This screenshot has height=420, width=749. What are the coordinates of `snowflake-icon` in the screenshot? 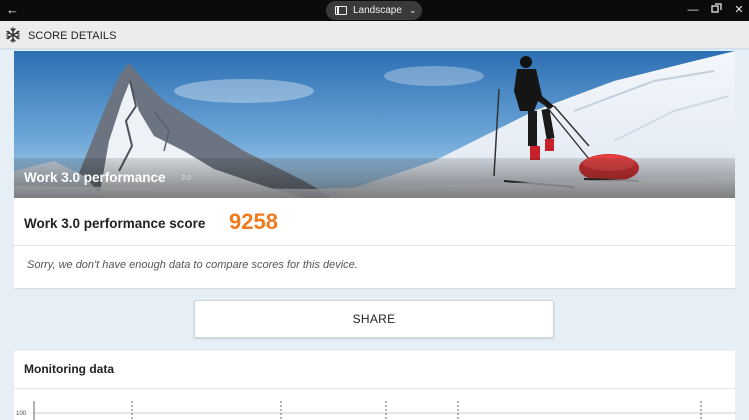 It's located at (13, 35).